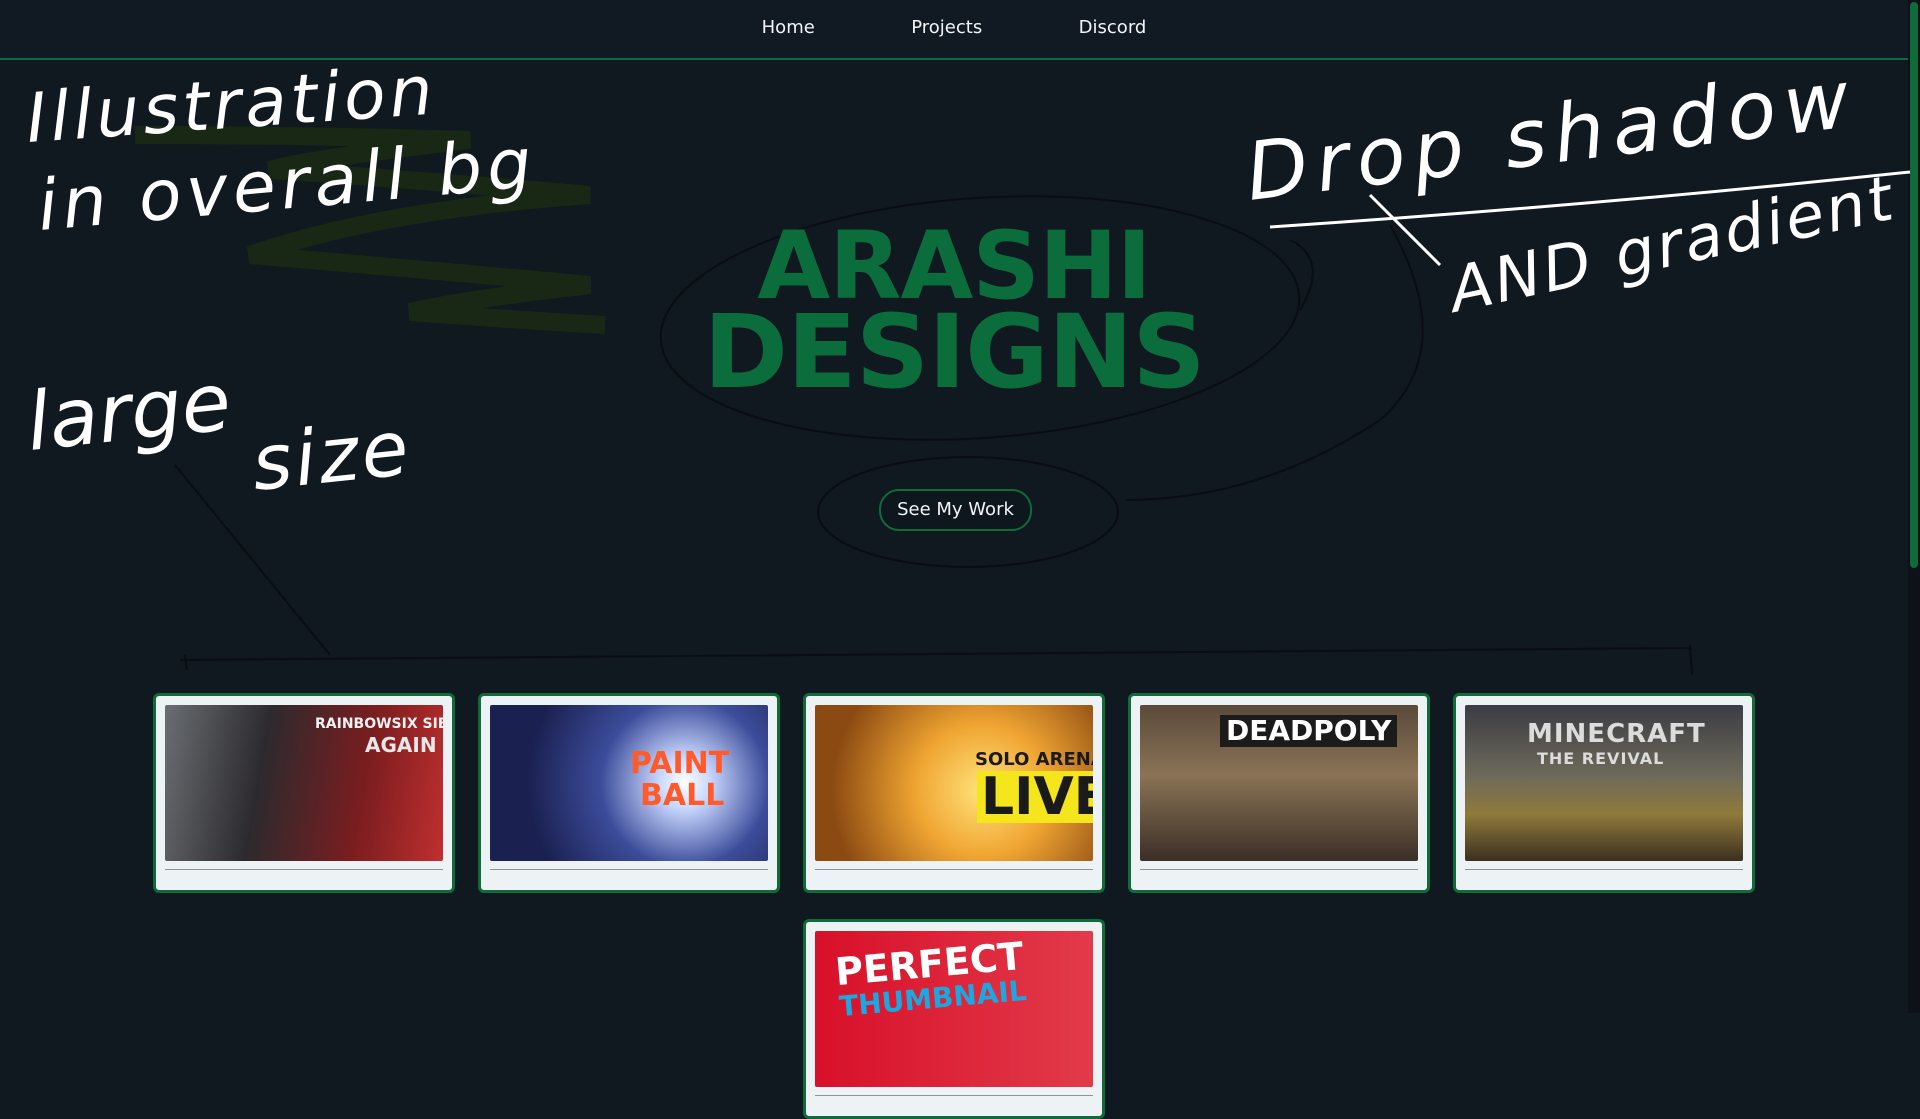  What do you see at coordinates (1604, 783) in the screenshot?
I see `project-thumbnail: MINECRAFT THE REVIVAL` at bounding box center [1604, 783].